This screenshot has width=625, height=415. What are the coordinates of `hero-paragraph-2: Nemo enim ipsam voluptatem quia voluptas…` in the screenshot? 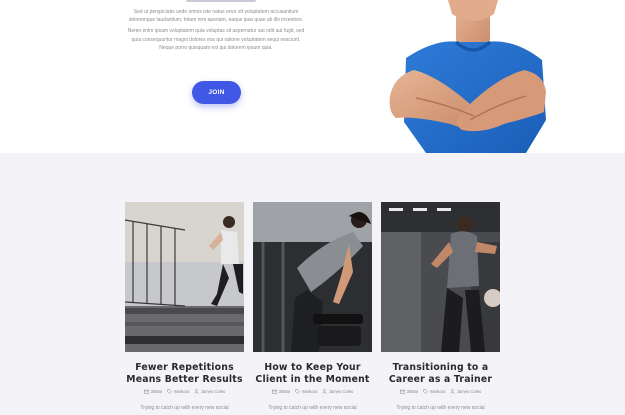 It's located at (216, 39).